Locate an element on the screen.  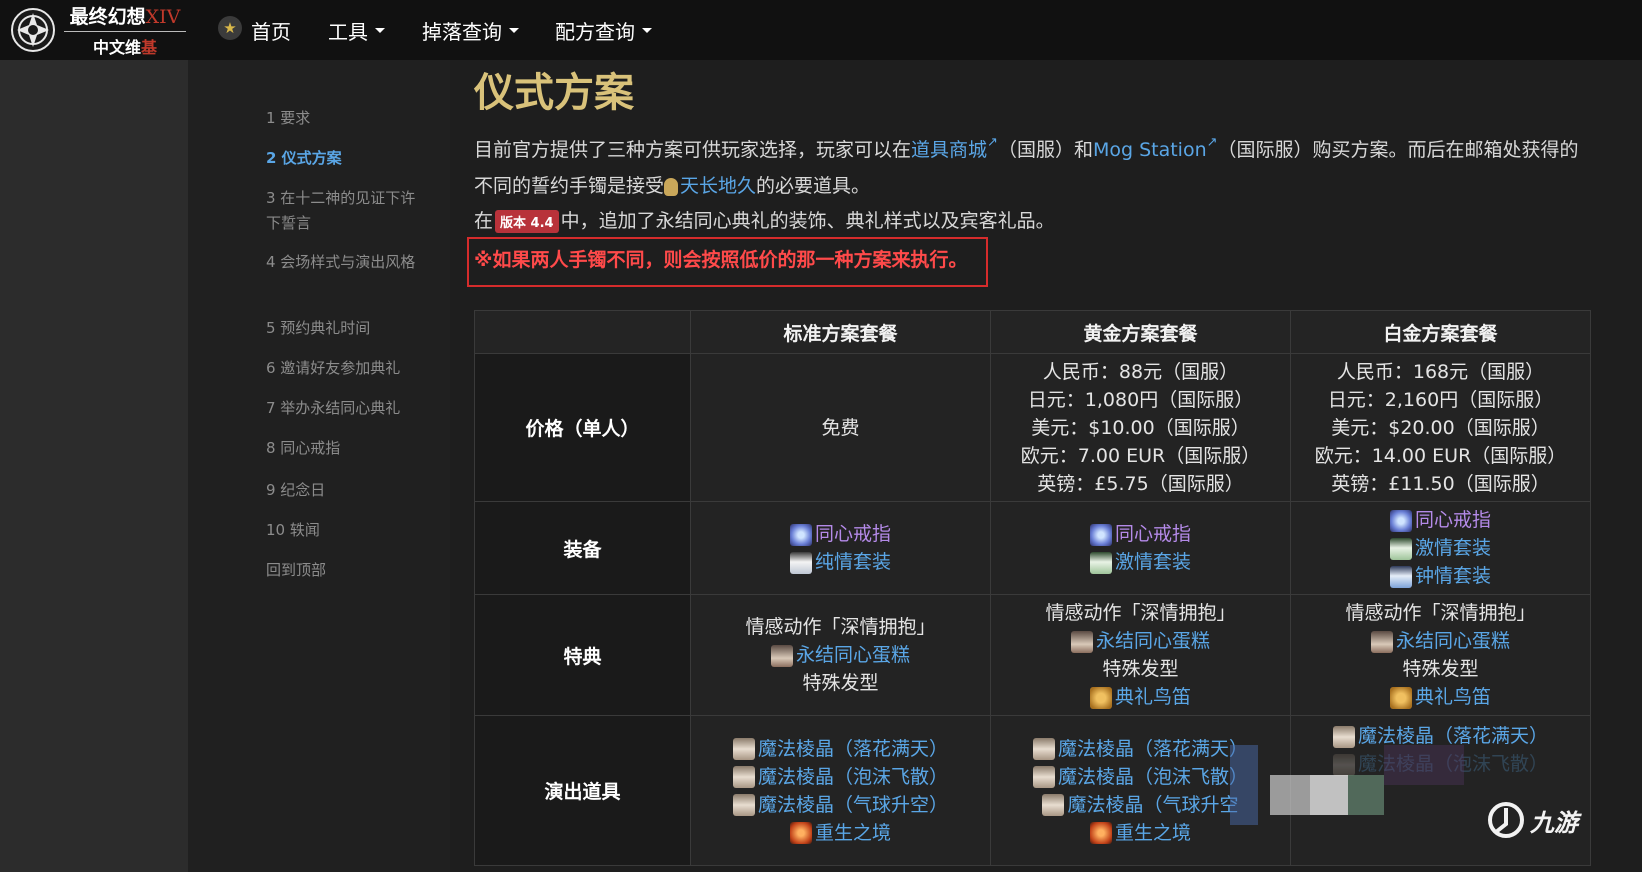
table-header-standard: 标准方案套餐 is located at coordinates (840, 332).